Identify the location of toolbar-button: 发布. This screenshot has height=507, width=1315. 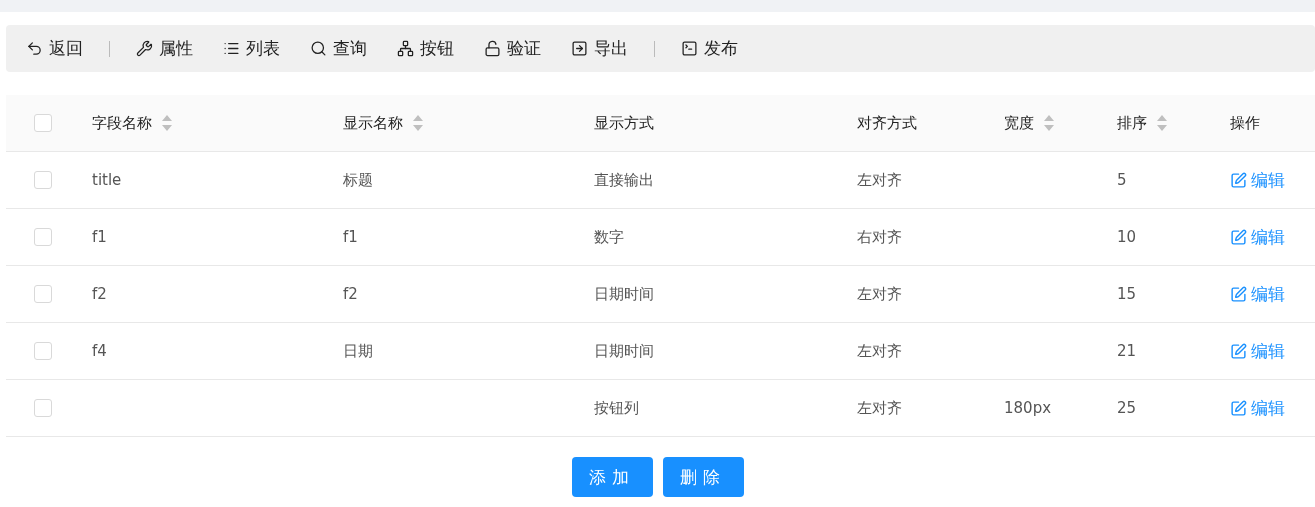
(709, 48).